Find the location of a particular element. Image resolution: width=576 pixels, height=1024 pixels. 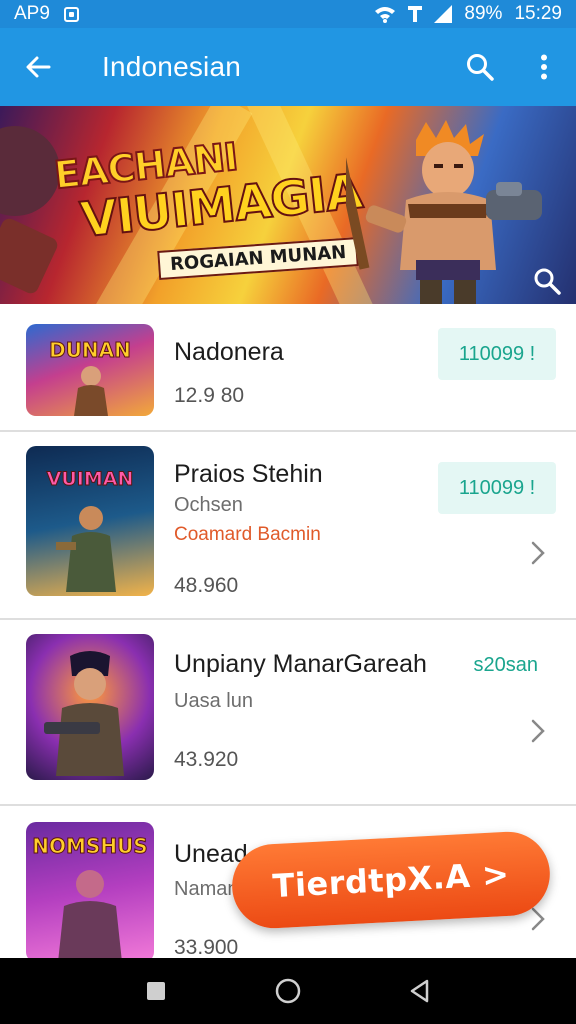

game-thumbnail: NOMSHUS is located at coordinates (90, 892).